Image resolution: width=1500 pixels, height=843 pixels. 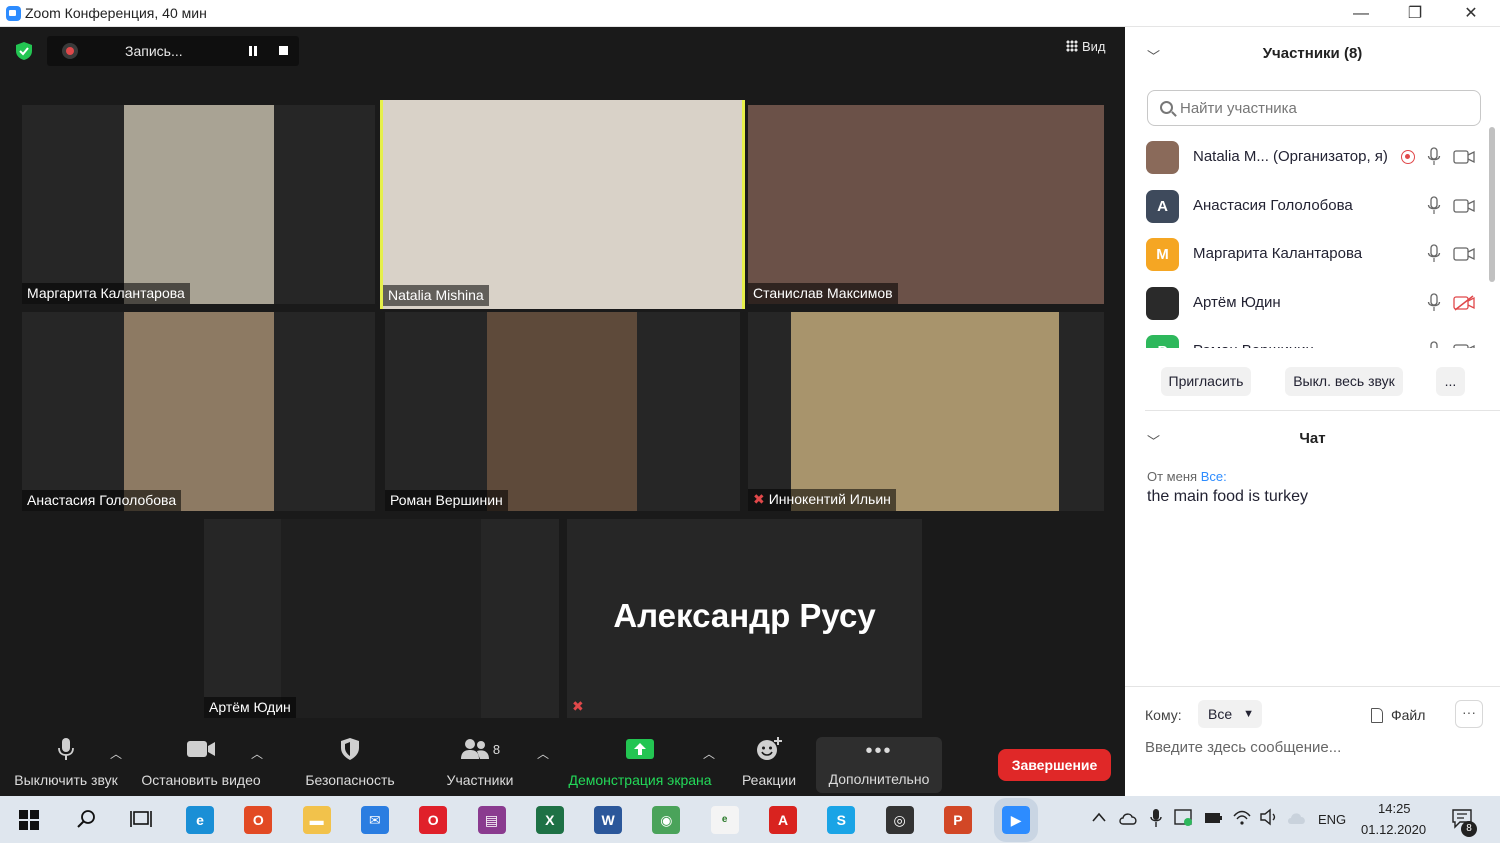 I want to click on camera-off-icon, so click(x=1464, y=302).